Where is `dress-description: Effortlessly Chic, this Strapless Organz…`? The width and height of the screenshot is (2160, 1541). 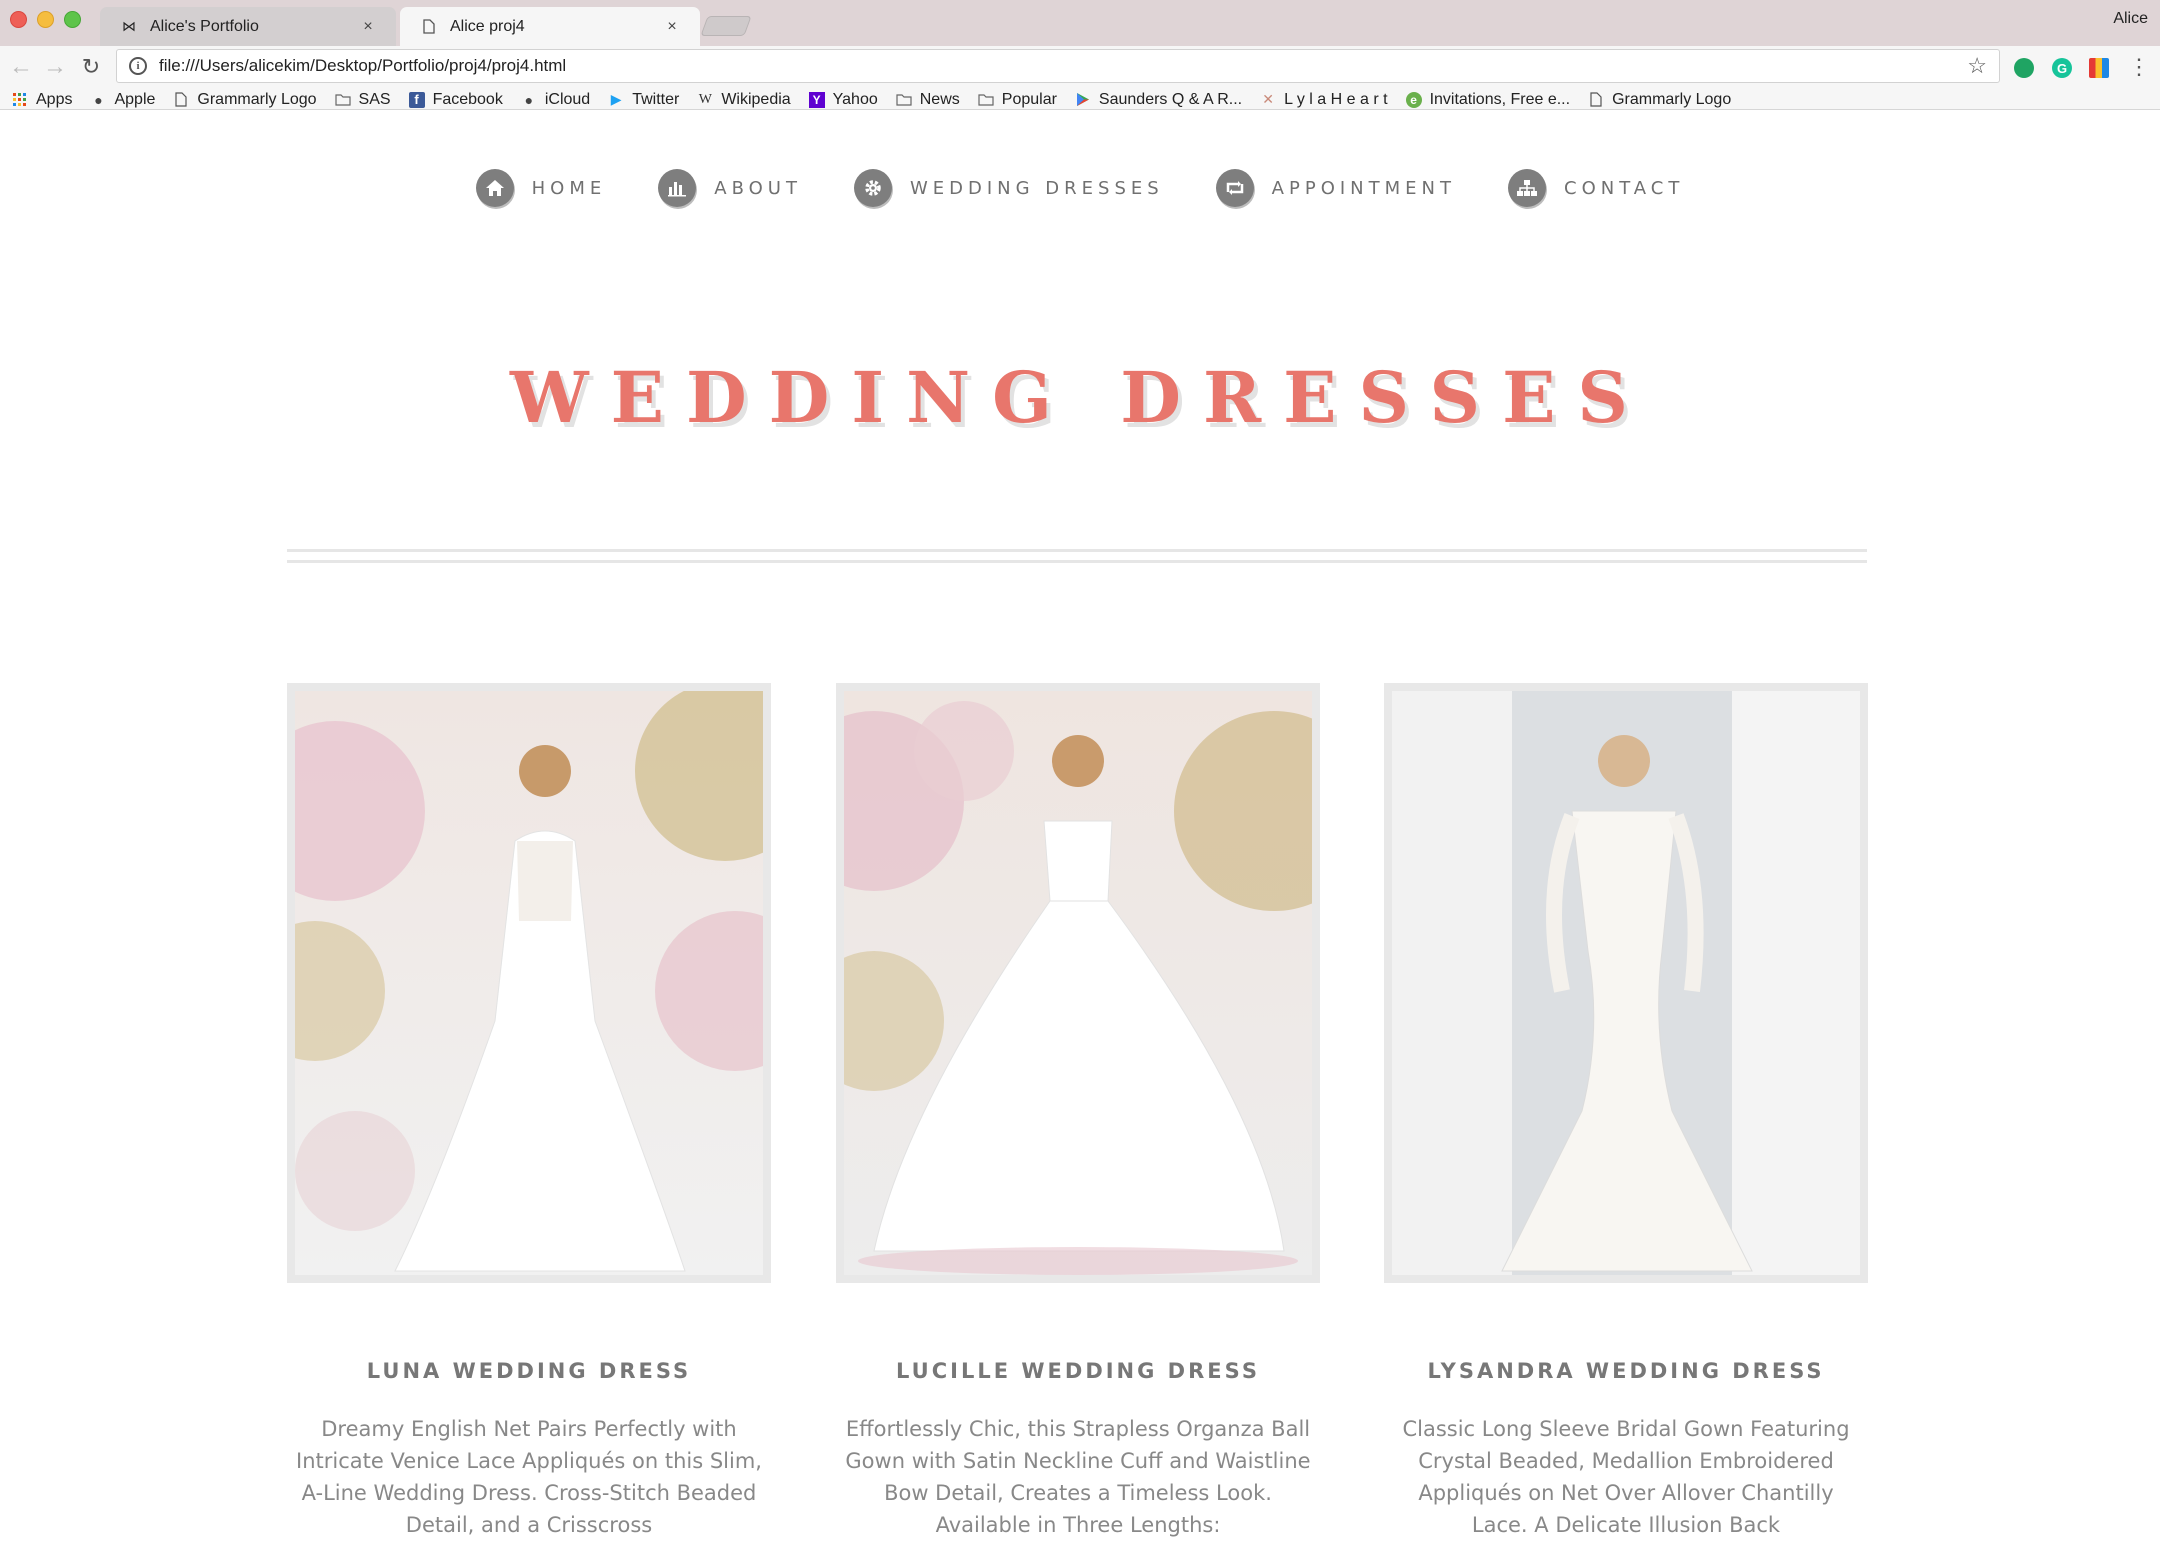
dress-description: Effortlessly Chic, this Strapless Organz… is located at coordinates (1078, 1477).